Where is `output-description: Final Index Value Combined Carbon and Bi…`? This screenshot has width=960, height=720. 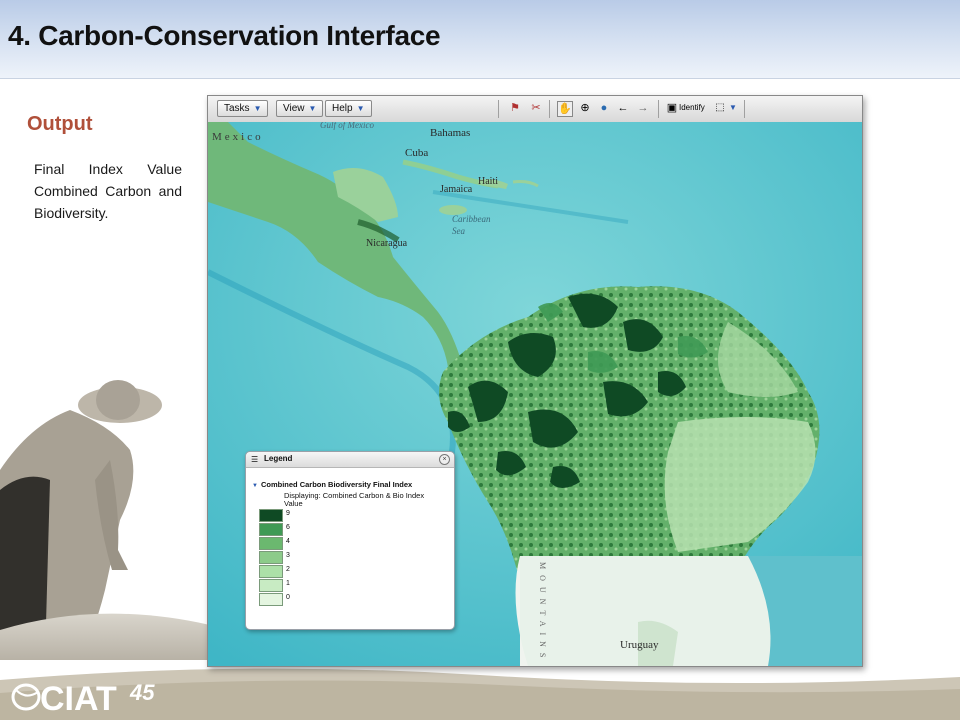
output-description: Final Index Value Combined Carbon and Bi… is located at coordinates (108, 191).